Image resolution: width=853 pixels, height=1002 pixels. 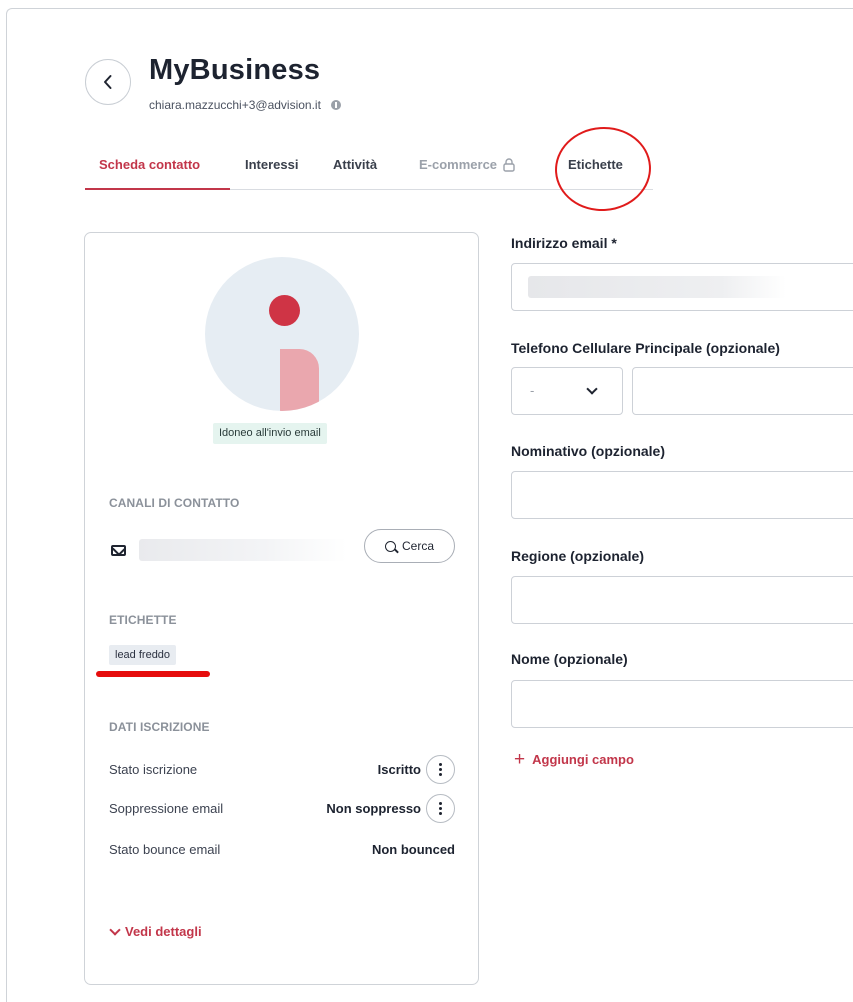 I want to click on mail-icon, so click(x=118, y=550).